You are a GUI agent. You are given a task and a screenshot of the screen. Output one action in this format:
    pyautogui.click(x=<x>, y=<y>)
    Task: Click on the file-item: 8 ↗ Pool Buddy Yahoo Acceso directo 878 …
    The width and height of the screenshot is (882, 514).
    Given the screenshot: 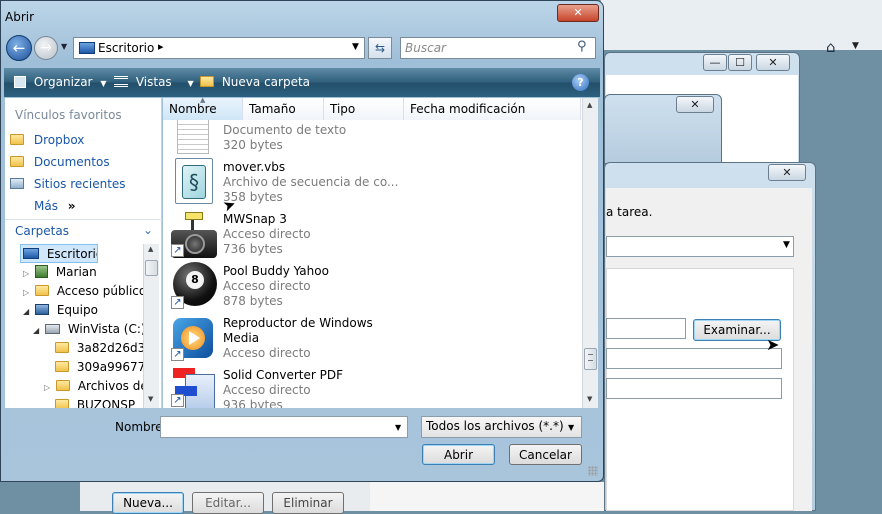 What is the action you would take?
    pyautogui.click(x=319, y=286)
    